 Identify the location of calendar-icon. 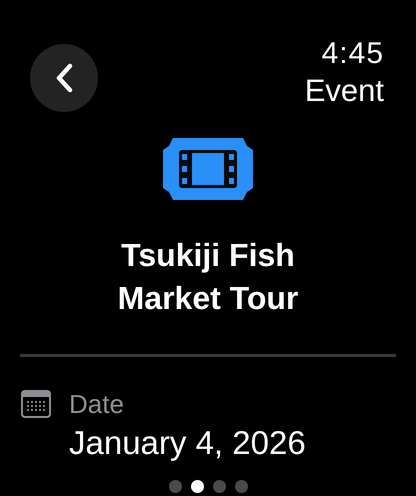
(36, 404).